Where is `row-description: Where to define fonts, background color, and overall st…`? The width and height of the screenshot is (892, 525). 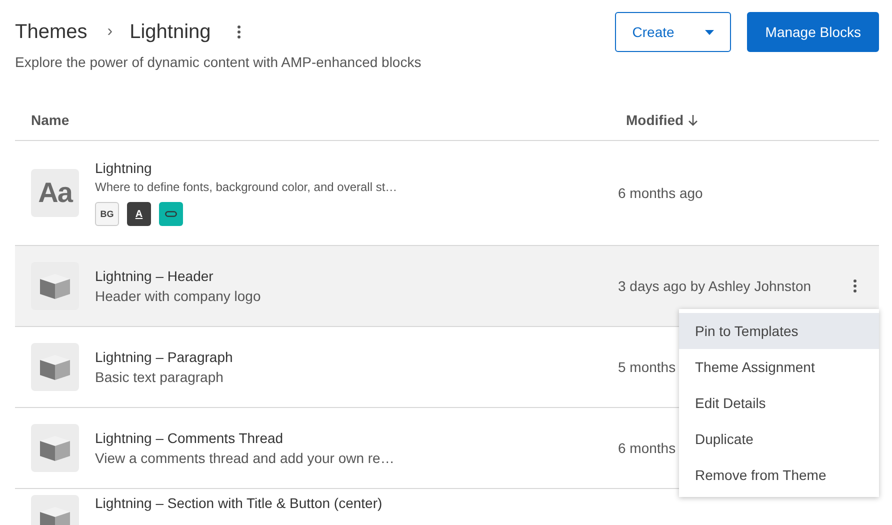
row-description: Where to define fonts, background color, and overall st… is located at coordinates (246, 187).